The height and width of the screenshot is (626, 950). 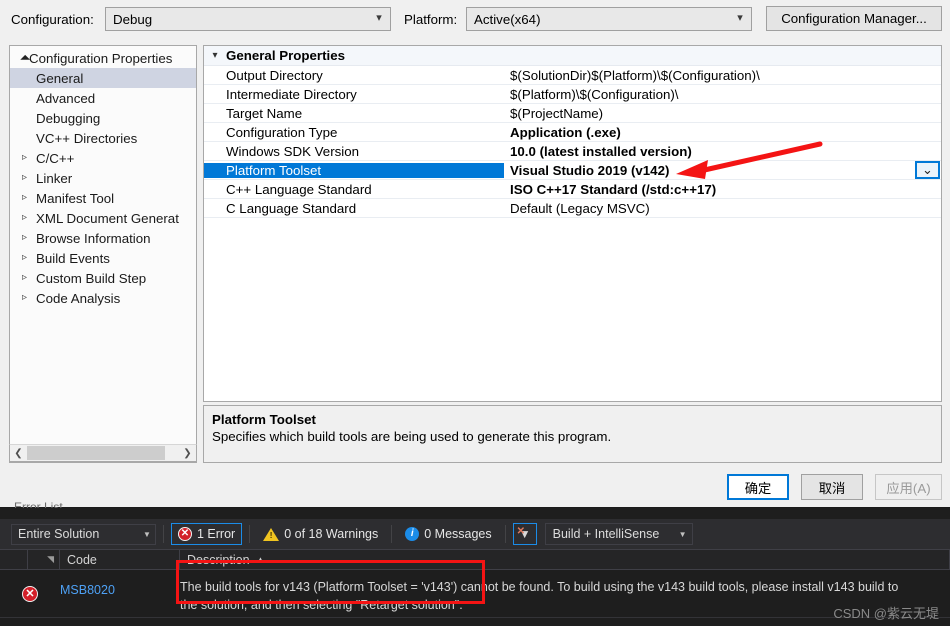 What do you see at coordinates (264, 113) in the screenshot?
I see `property-name: Target Name` at bounding box center [264, 113].